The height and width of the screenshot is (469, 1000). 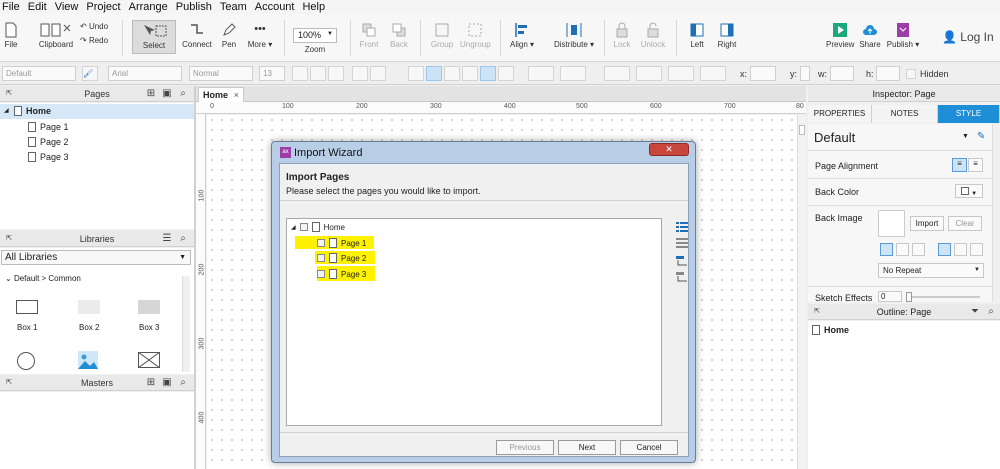 I want to click on page-item: Page 2, so click(x=48, y=142).